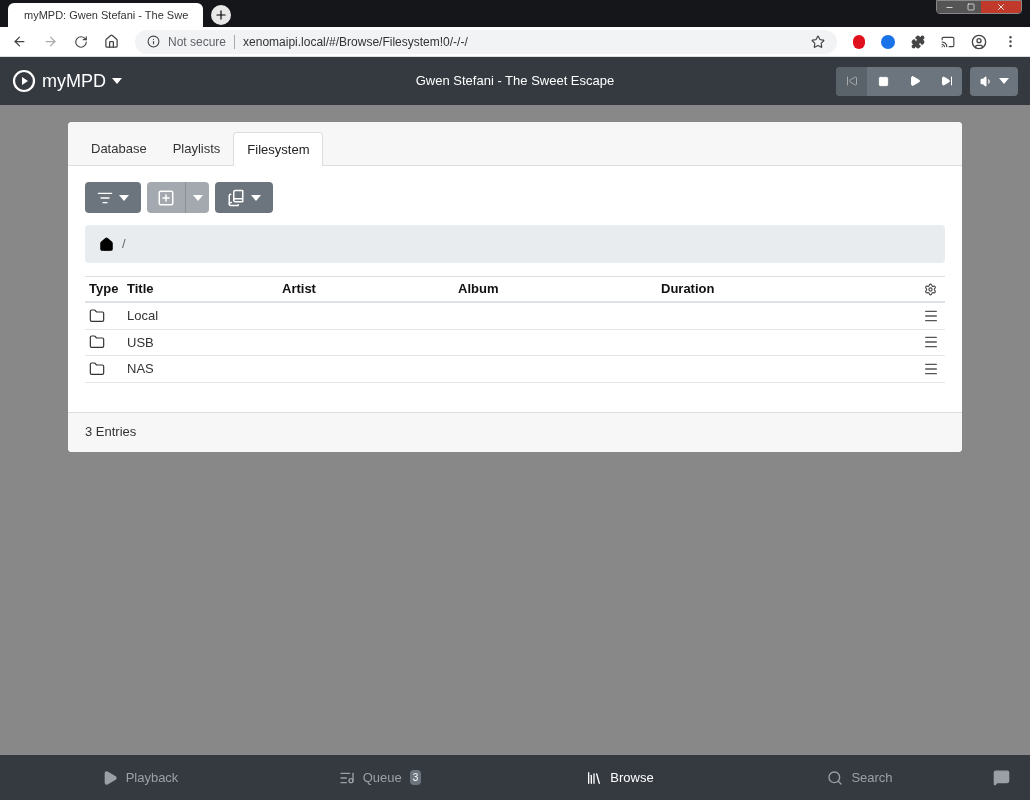 This screenshot has width=1030, height=800. Describe the element at coordinates (140, 369) in the screenshot. I see `title-cell-text: NAS` at that location.